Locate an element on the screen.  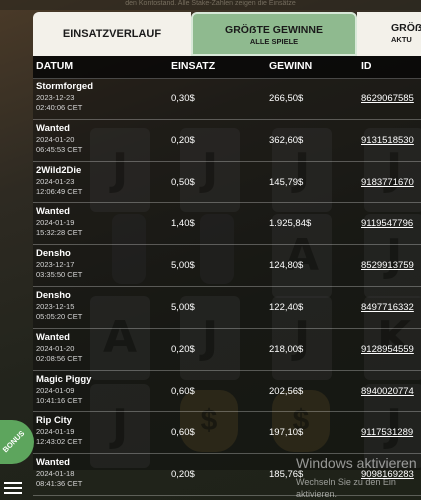
time: 12:06:49 CET is located at coordinates (59, 191).